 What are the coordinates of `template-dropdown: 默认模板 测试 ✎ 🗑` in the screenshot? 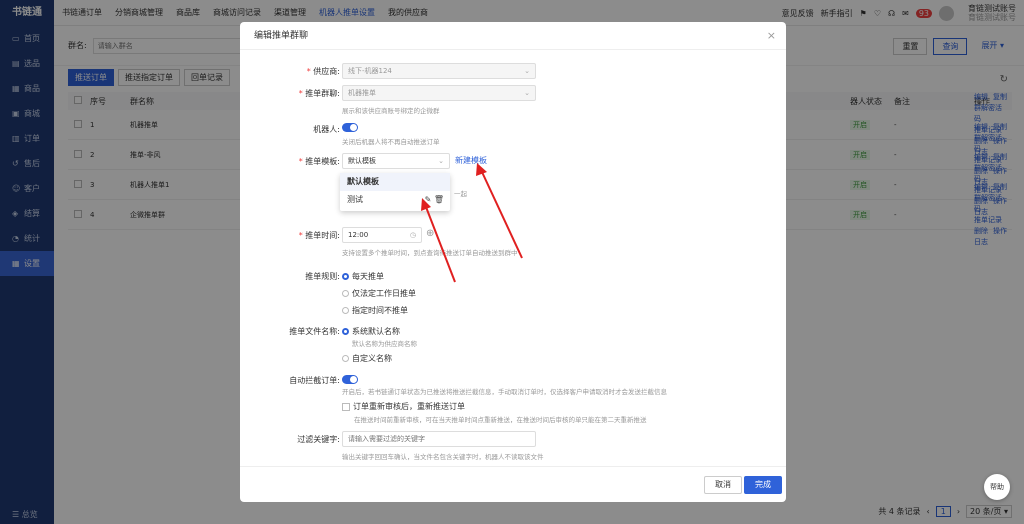 It's located at (395, 192).